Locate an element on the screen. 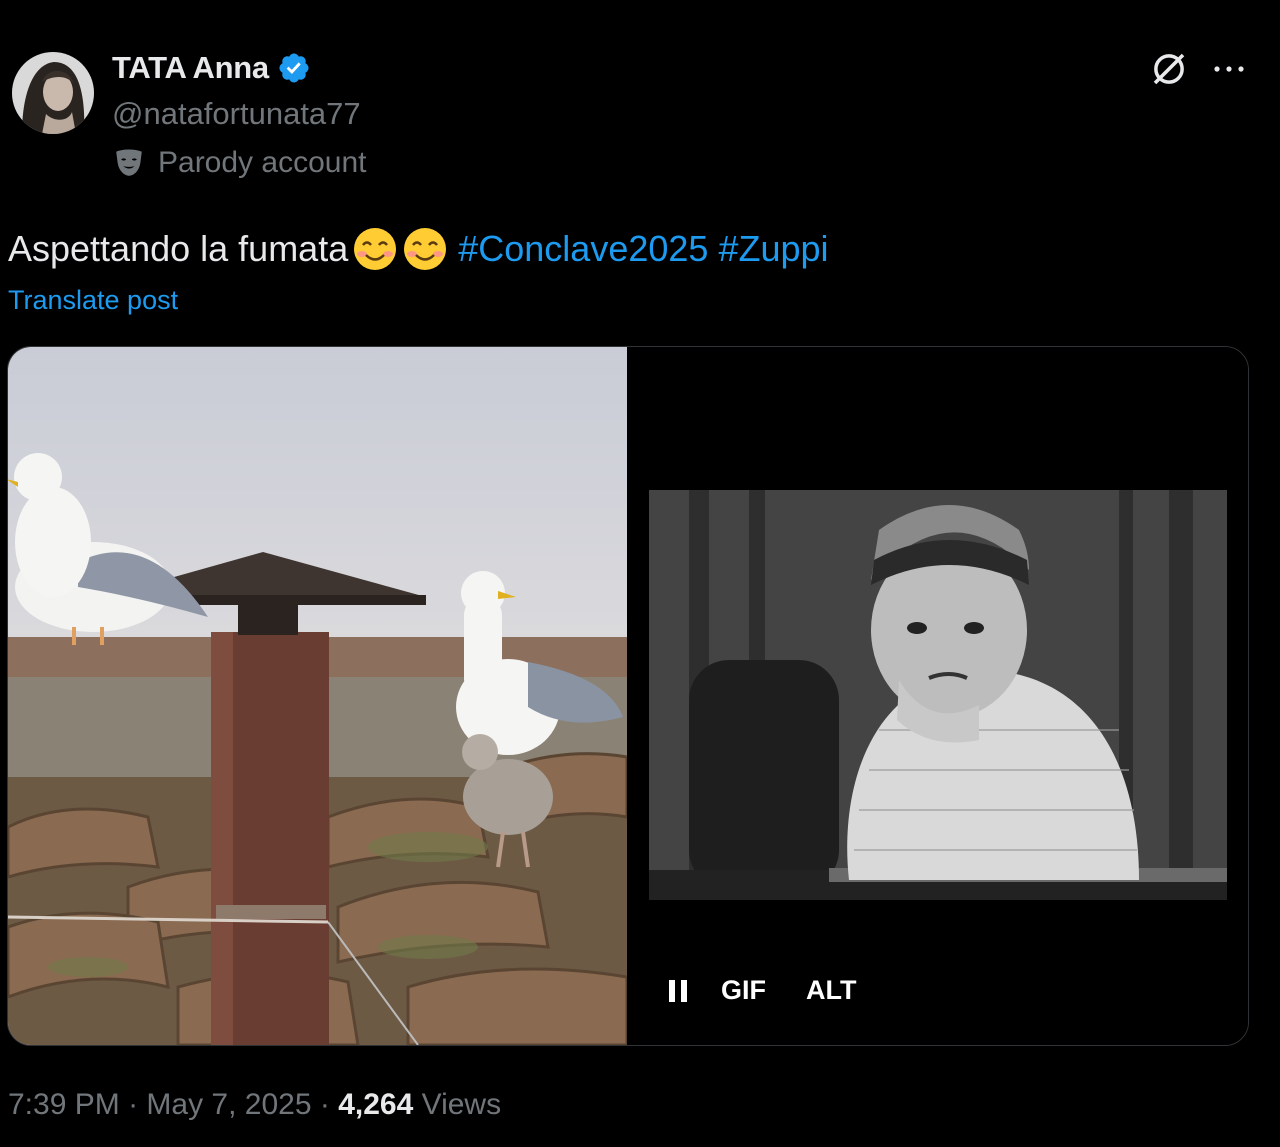  post-meta: 7:39 PM · May 7, 2025 · 4,264 Views is located at coordinates (254, 1105).